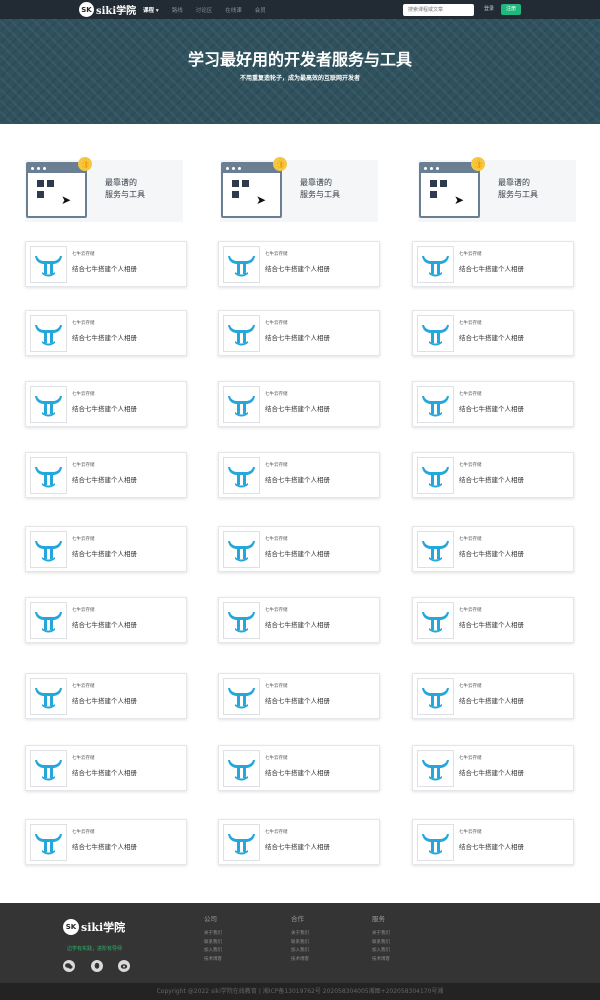 This screenshot has height=1000, width=600. I want to click on nav-item-forum: 讨论区, so click(204, 10).